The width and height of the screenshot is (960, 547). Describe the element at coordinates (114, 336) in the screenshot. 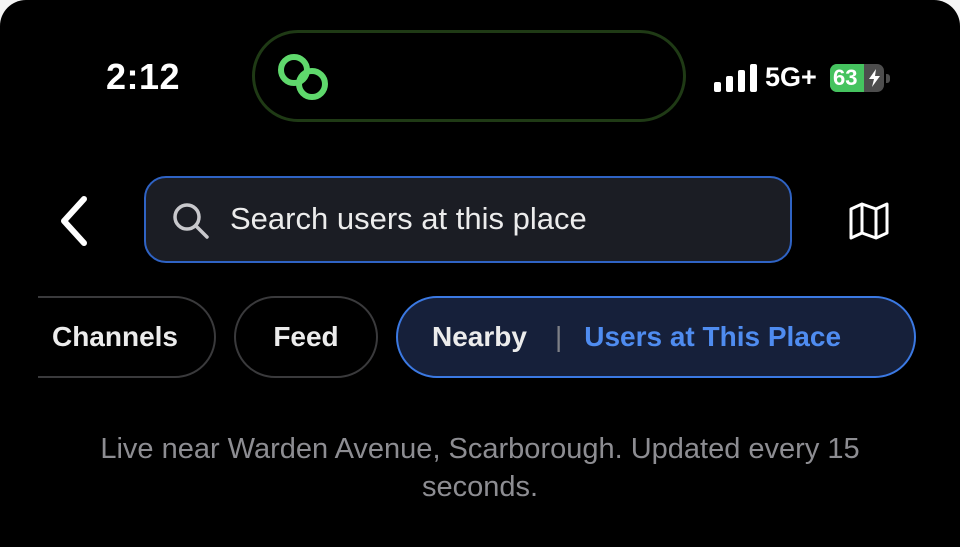

I see `chip-label: Channels` at that location.